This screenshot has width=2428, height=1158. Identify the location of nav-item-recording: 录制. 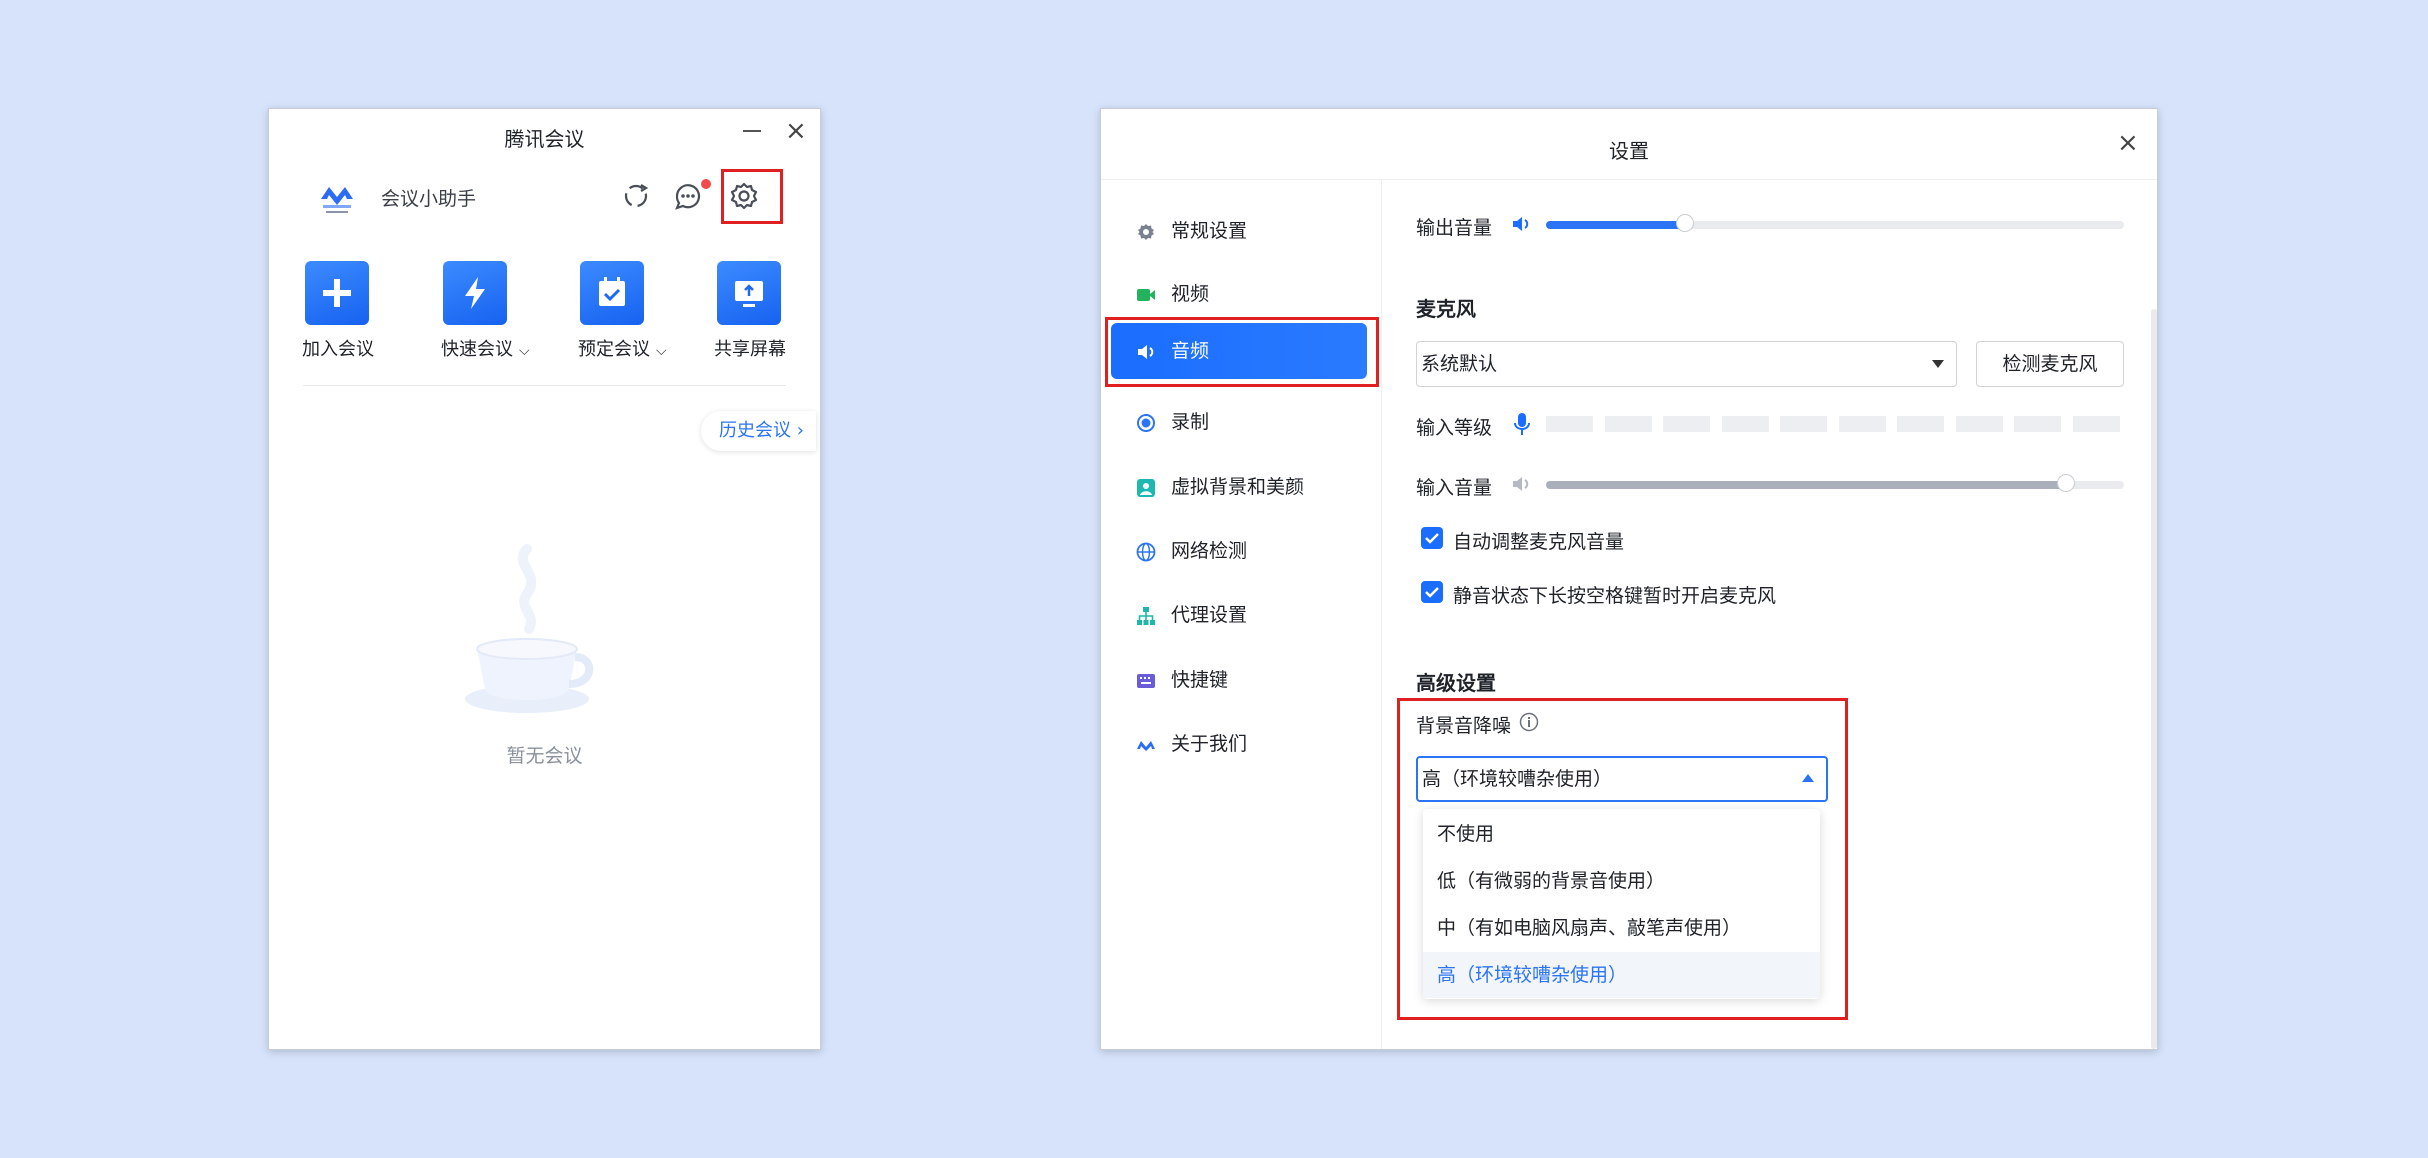
(1239, 422).